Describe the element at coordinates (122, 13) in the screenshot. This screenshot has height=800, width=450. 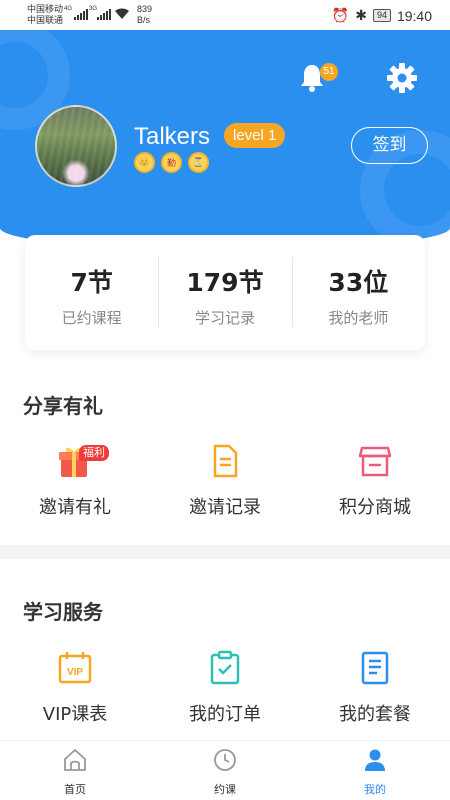
I see `wifi-icon` at that location.